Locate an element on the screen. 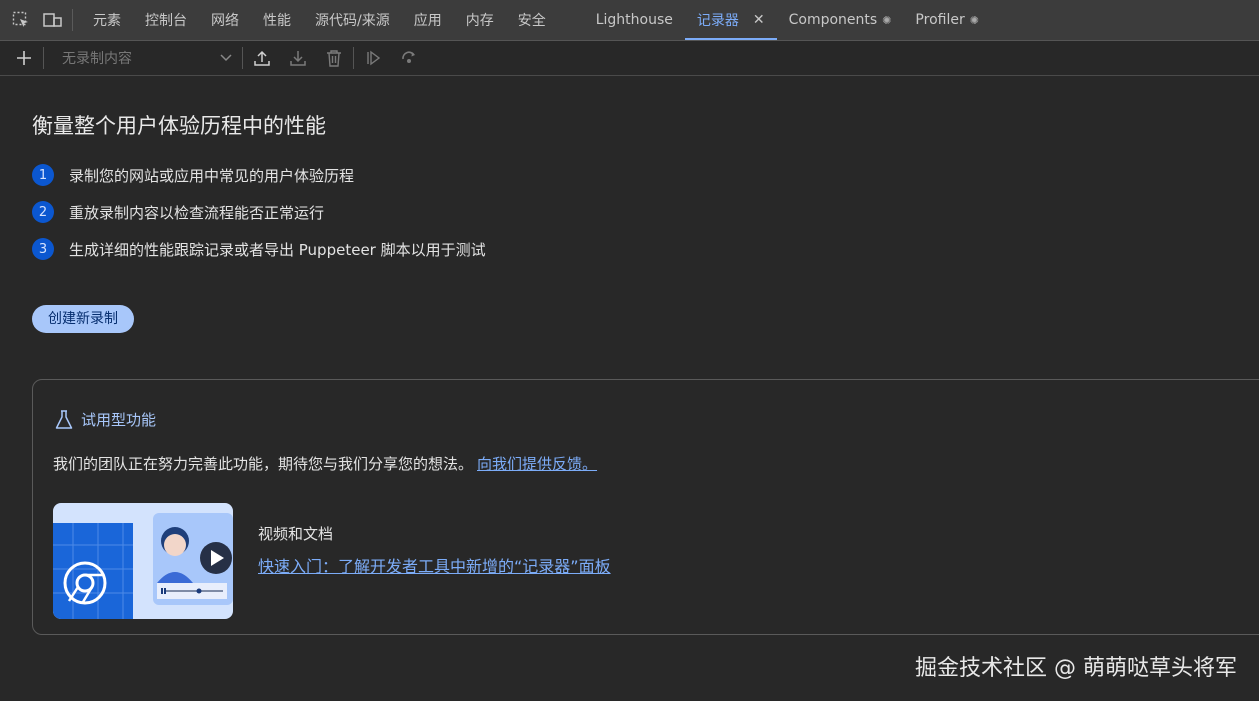  tab-label: Lighthouse is located at coordinates (634, 20).